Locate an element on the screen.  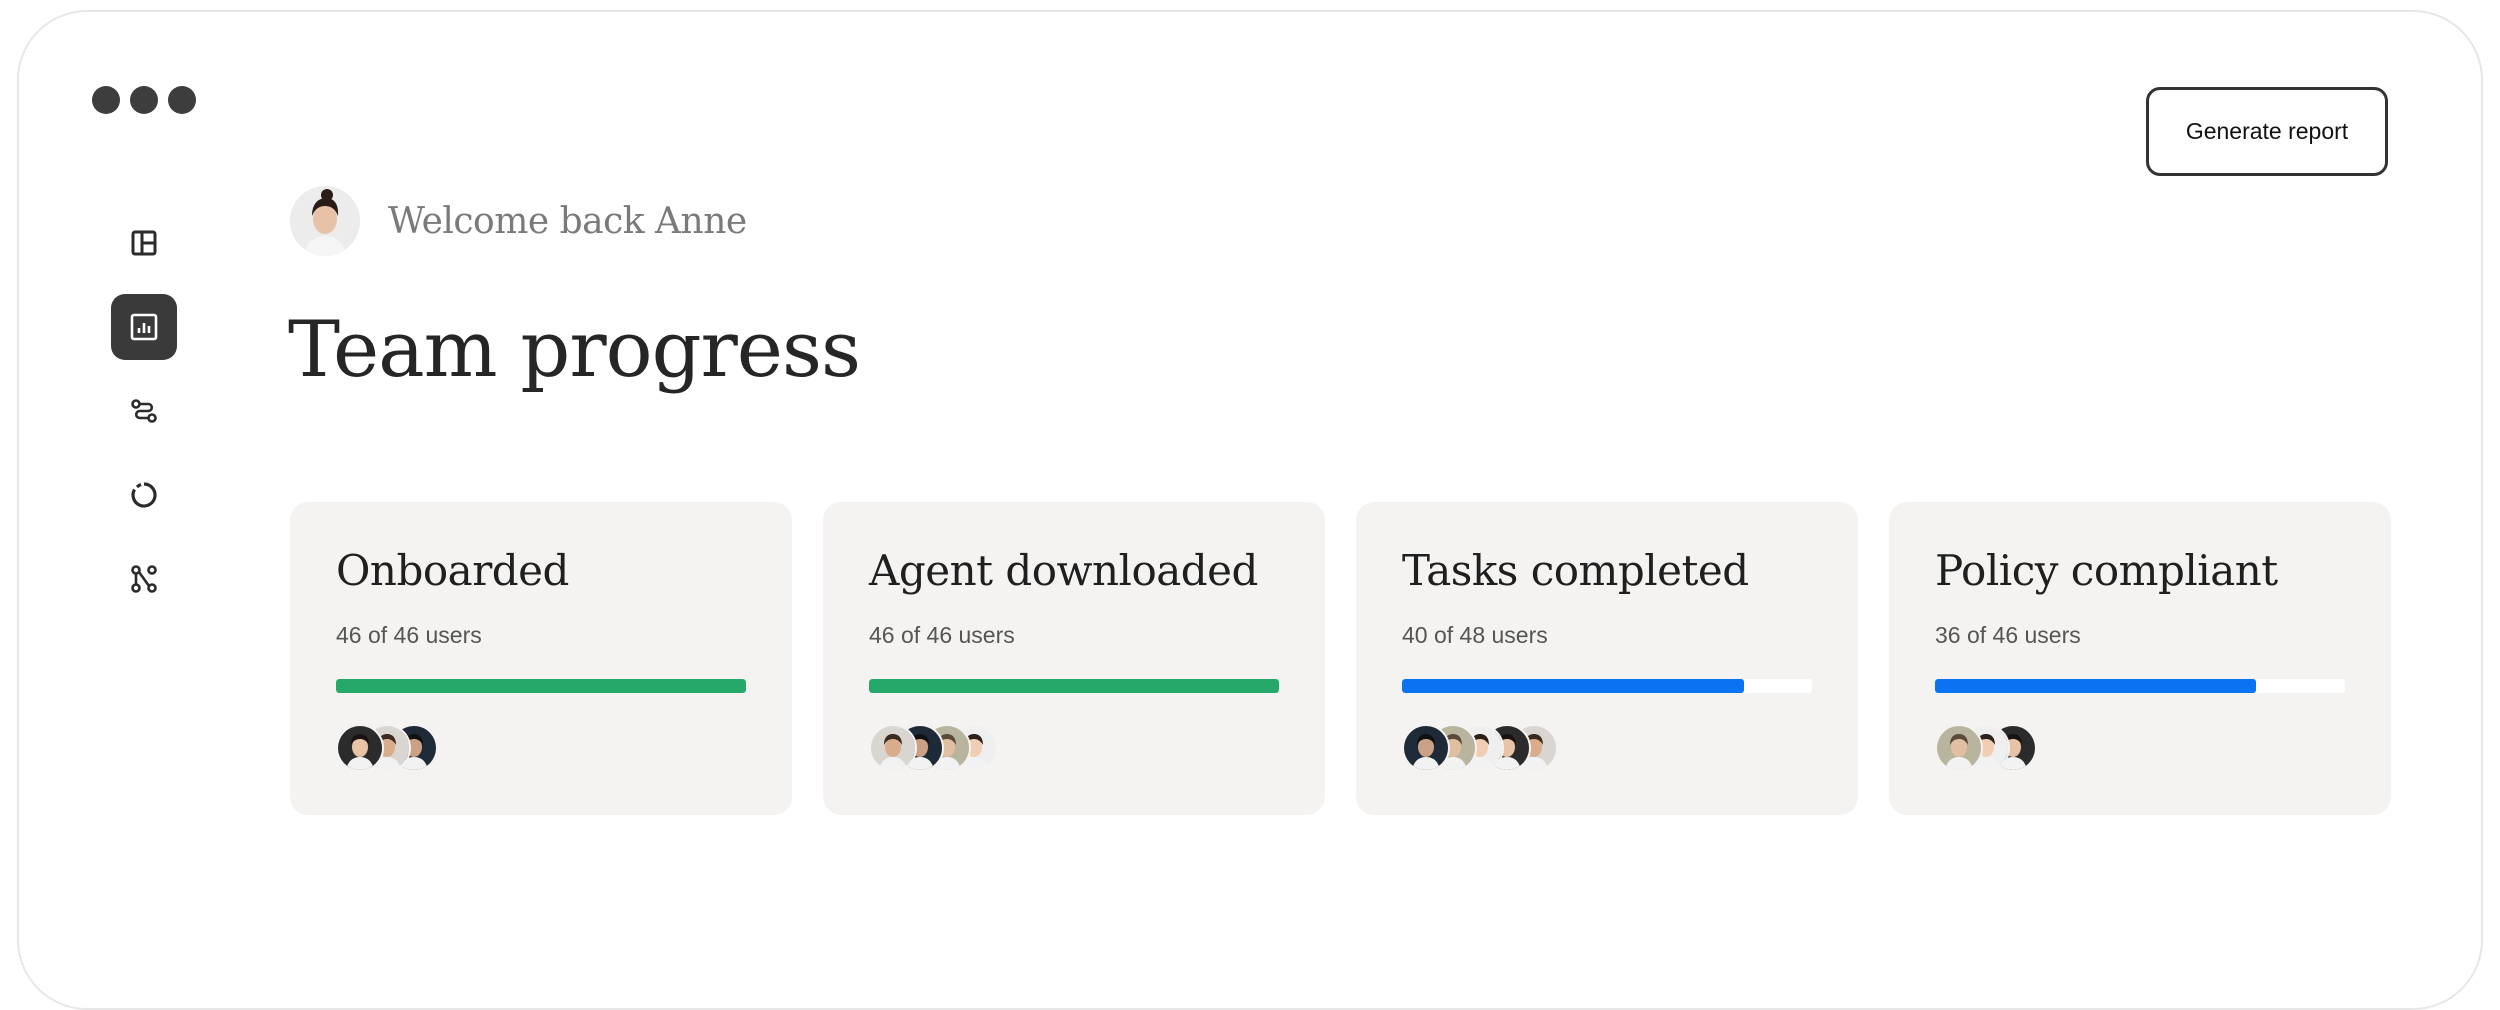
progress-card: Onboarded 46 of 46 users is located at coordinates (541, 658).